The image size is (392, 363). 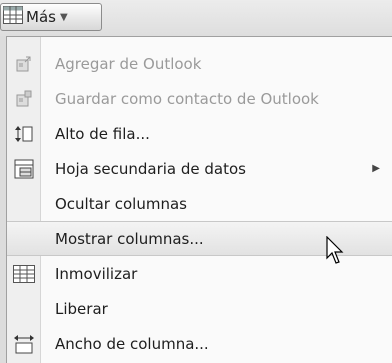 What do you see at coordinates (13, 17) in the screenshot?
I see `table-grid-icon` at bounding box center [13, 17].